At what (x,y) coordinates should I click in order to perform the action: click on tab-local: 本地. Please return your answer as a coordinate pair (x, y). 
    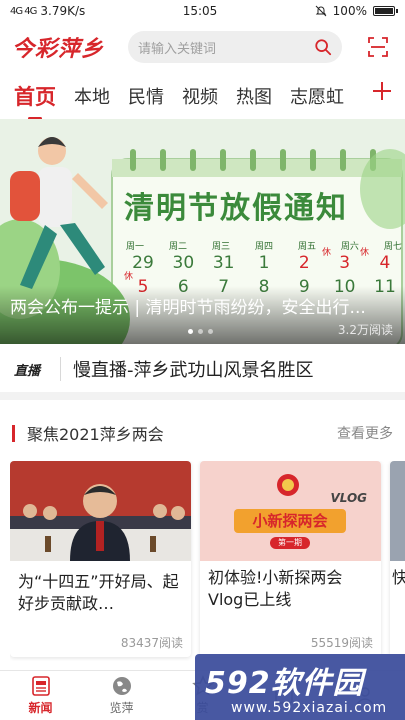
    Looking at the image, I should click on (92, 96).